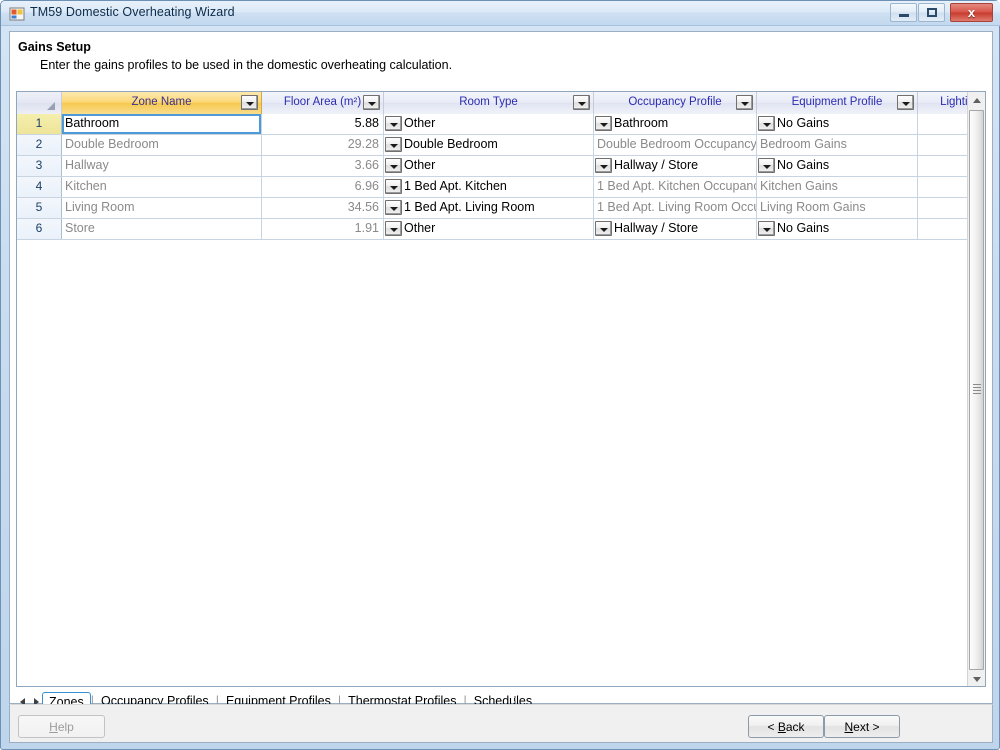 The image size is (1000, 750). Describe the element at coordinates (366, 186) in the screenshot. I see `cell-value: 6.96` at that location.